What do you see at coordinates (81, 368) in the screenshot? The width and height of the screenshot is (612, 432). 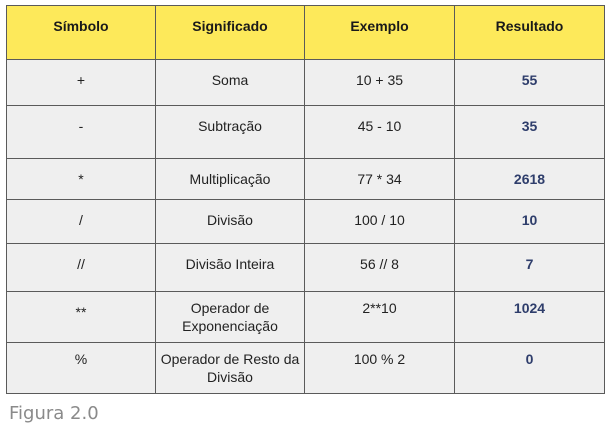 I see `cell-symbol: %` at bounding box center [81, 368].